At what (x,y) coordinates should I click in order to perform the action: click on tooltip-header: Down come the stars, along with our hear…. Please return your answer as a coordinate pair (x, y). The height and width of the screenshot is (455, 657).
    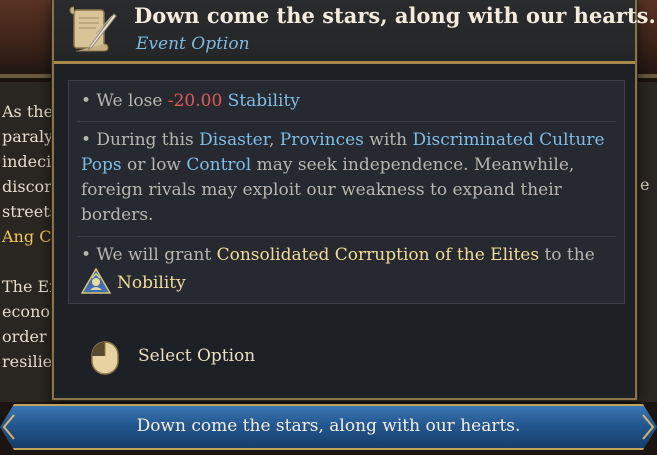
    Looking at the image, I should click on (355, 32).